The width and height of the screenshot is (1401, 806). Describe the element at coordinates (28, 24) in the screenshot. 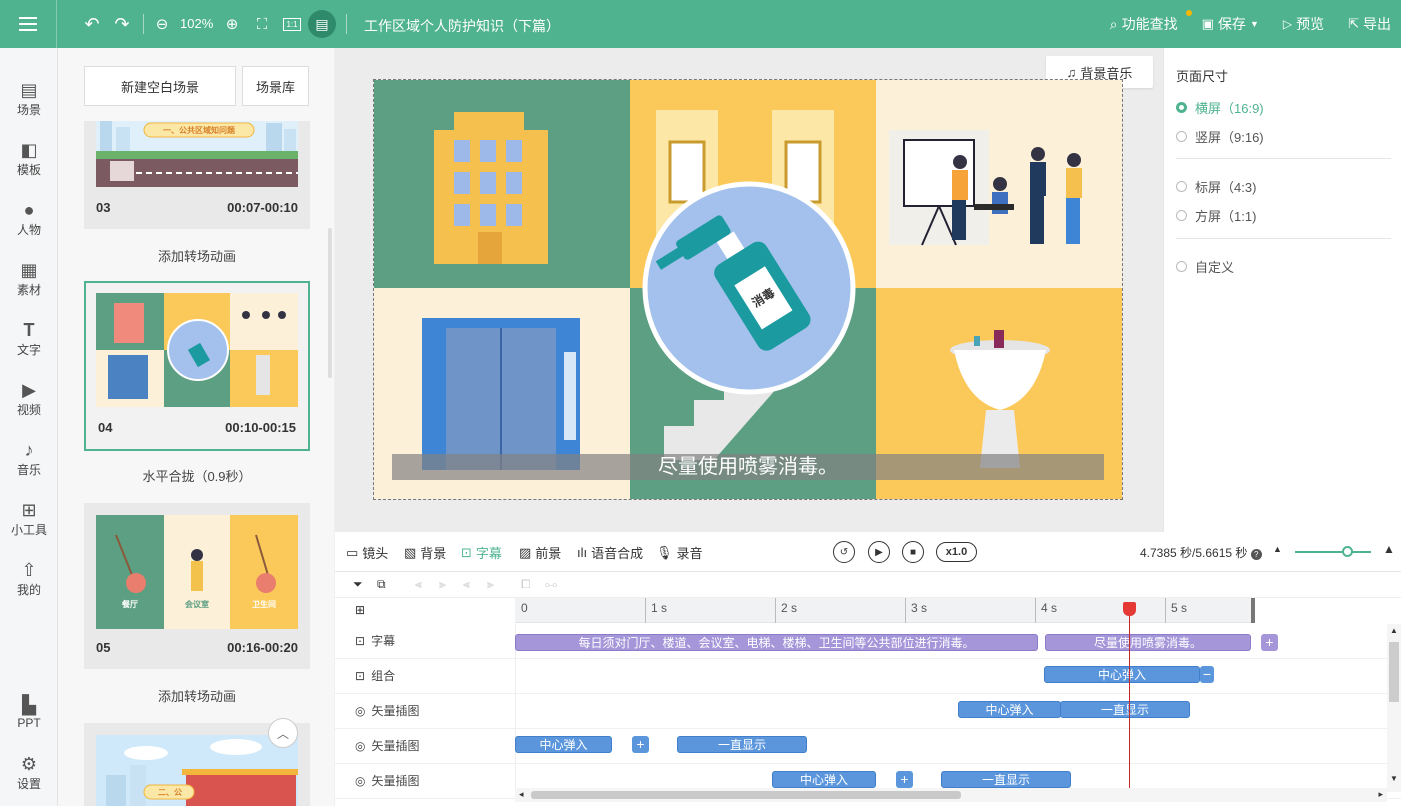

I see `menu-button` at that location.